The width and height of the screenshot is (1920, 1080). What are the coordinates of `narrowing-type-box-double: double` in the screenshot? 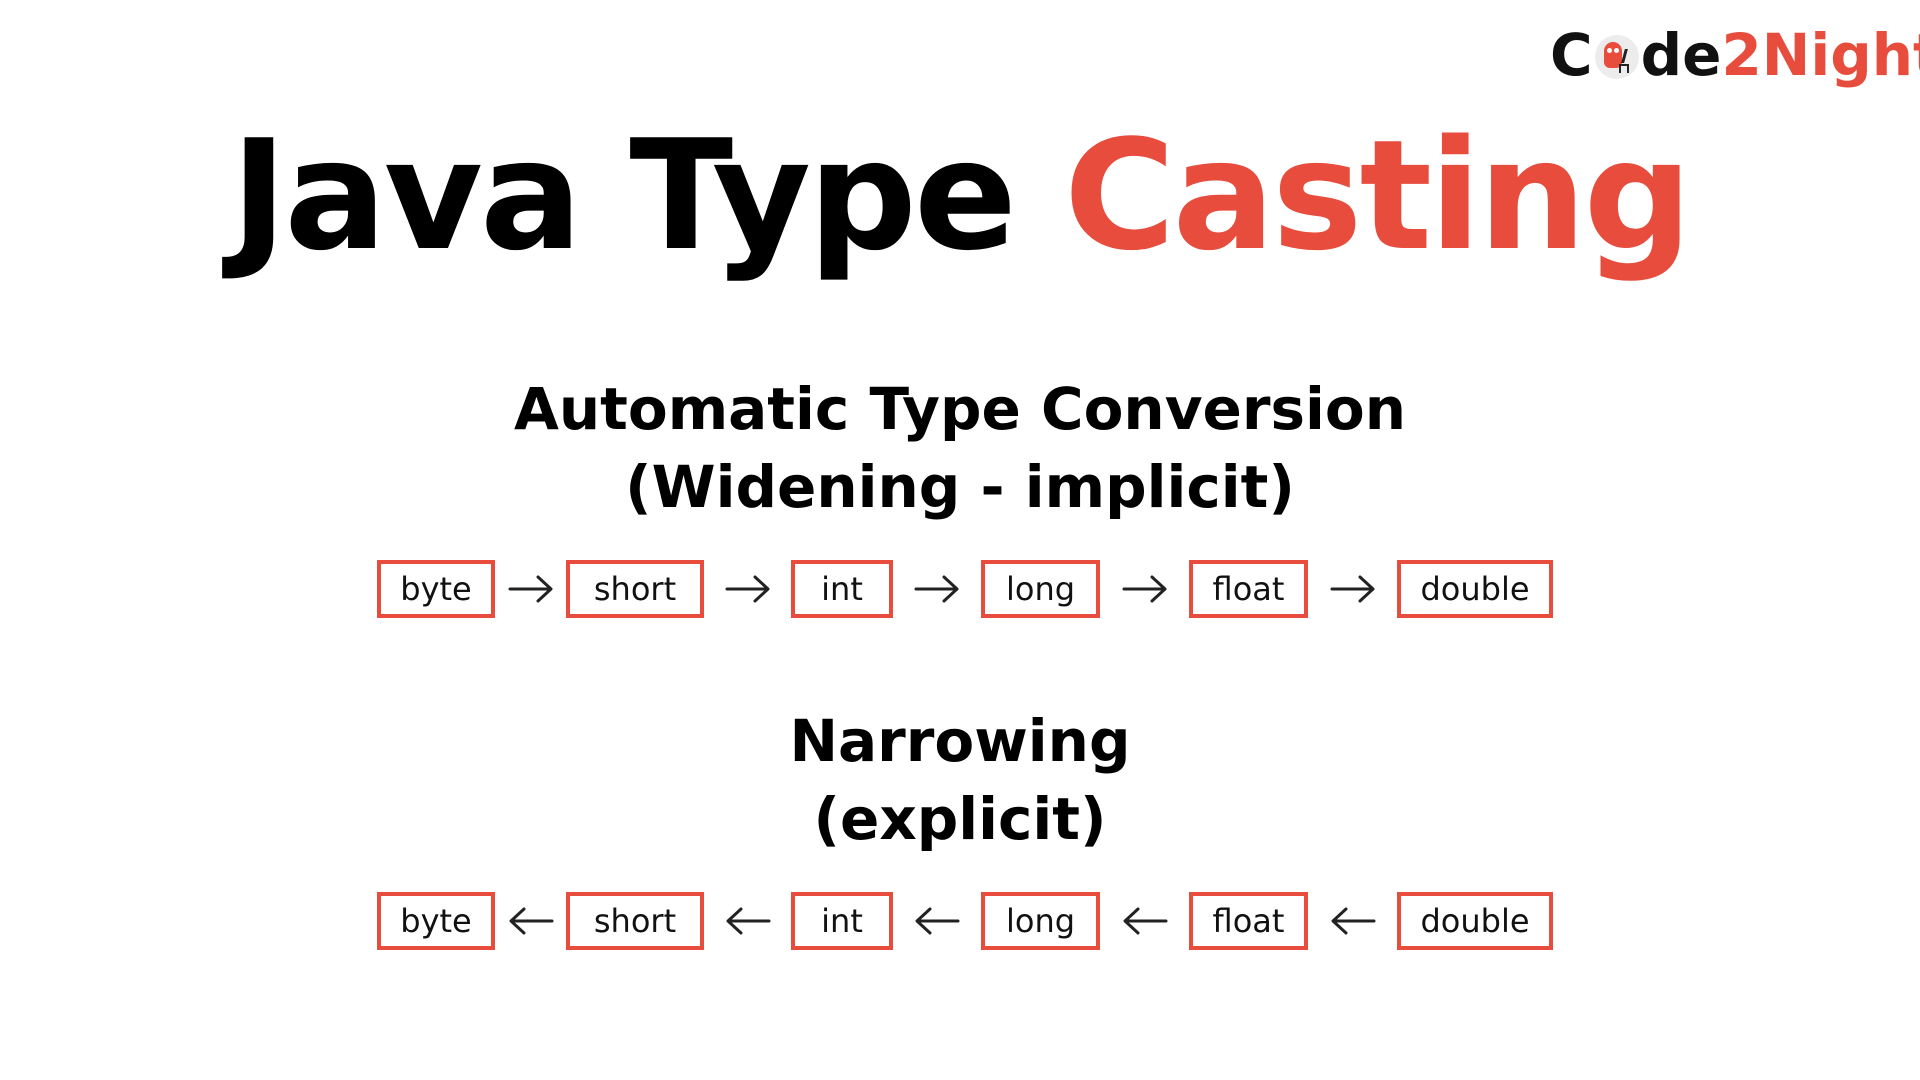 It's located at (1475, 921).